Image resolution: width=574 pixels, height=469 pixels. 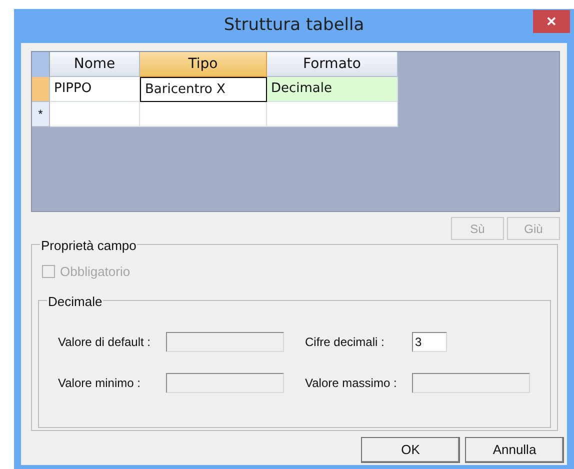 I want to click on table-cell: Baricentro X, so click(x=203, y=89).